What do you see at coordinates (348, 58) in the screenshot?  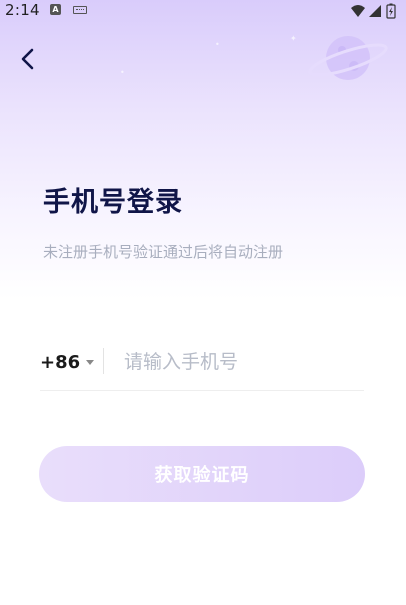 I see `planet-icon` at bounding box center [348, 58].